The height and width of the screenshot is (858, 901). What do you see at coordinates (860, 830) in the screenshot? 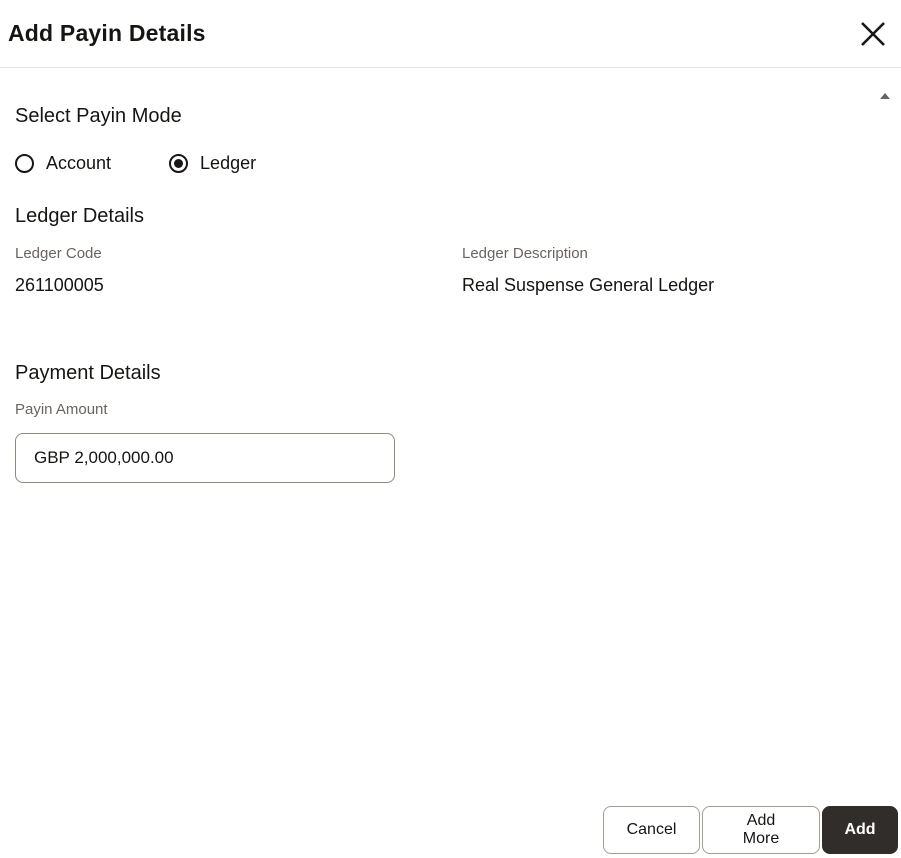
I see `add-button: Add` at bounding box center [860, 830].